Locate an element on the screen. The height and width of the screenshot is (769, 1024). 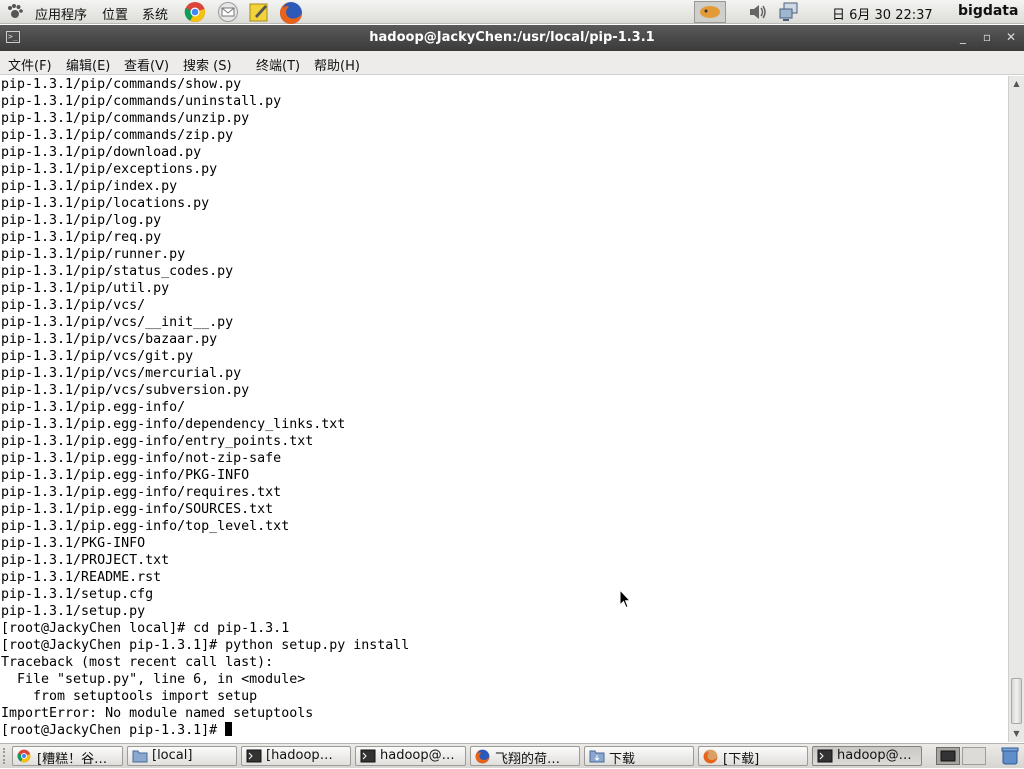
applications-menu: 应用程序 is located at coordinates (61, 13).